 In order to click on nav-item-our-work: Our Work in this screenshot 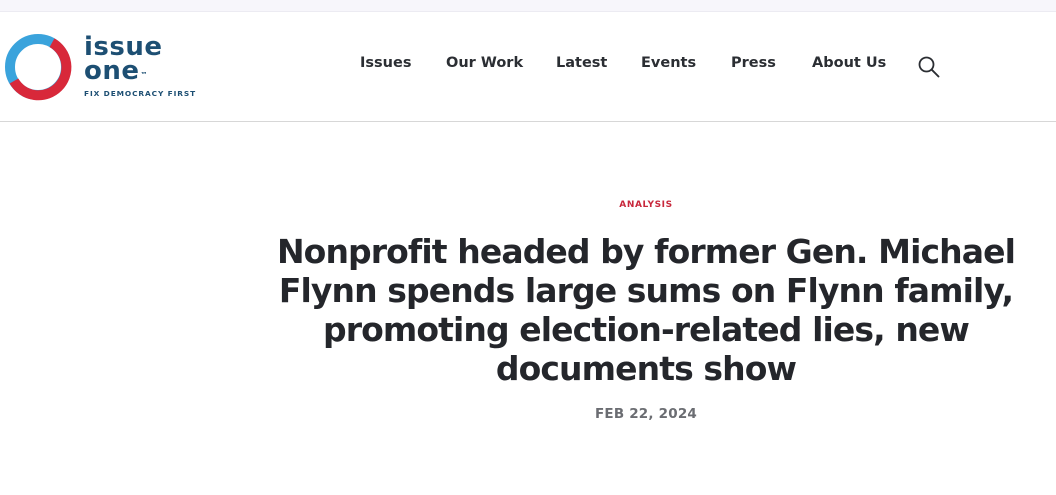, I will do `click(484, 63)`.